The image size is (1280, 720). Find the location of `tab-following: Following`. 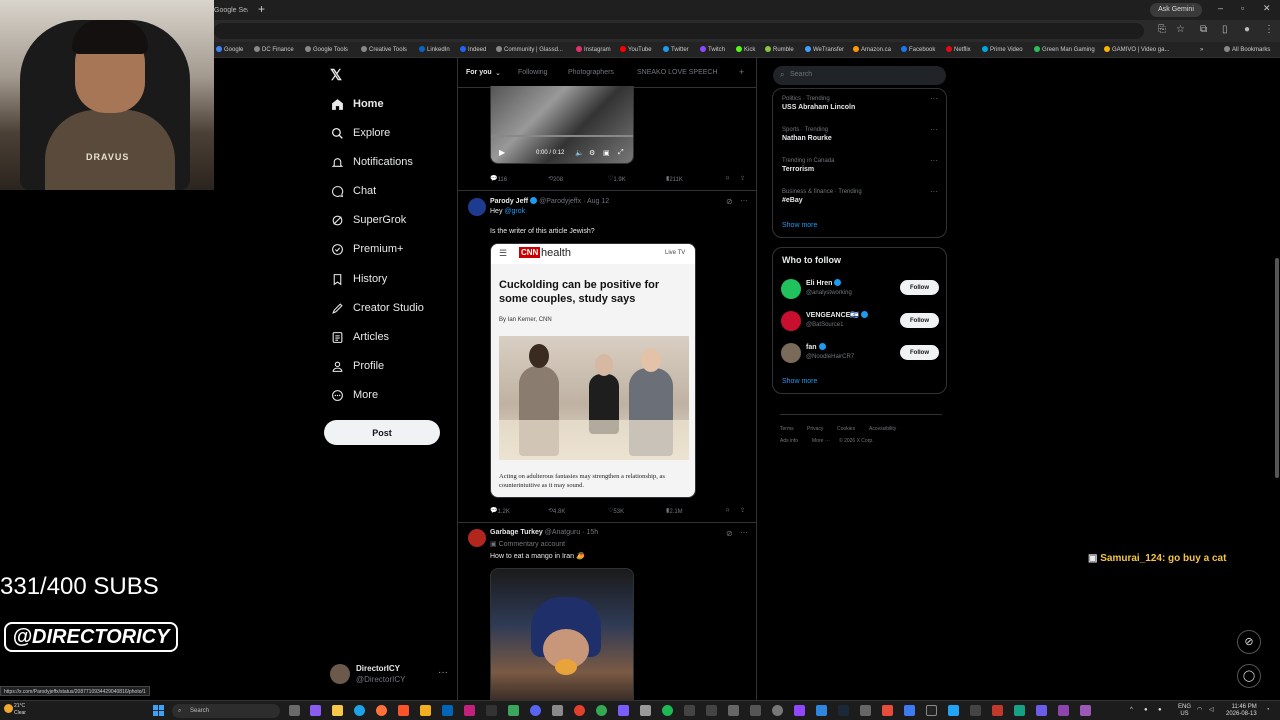

tab-following: Following is located at coordinates (533, 72).